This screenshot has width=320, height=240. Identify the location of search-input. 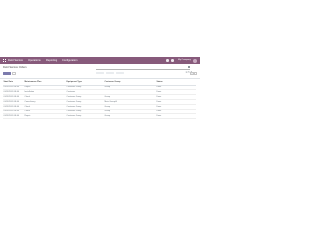
(143, 67).